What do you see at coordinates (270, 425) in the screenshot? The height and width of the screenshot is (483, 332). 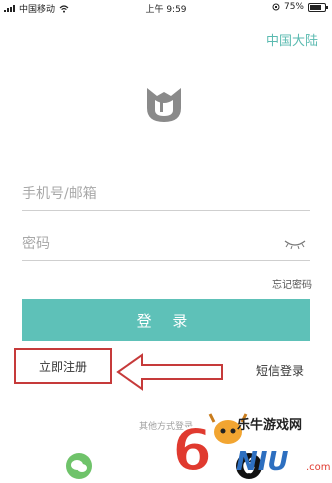 I see `watermark-text: 乐牛游戏网` at bounding box center [270, 425].